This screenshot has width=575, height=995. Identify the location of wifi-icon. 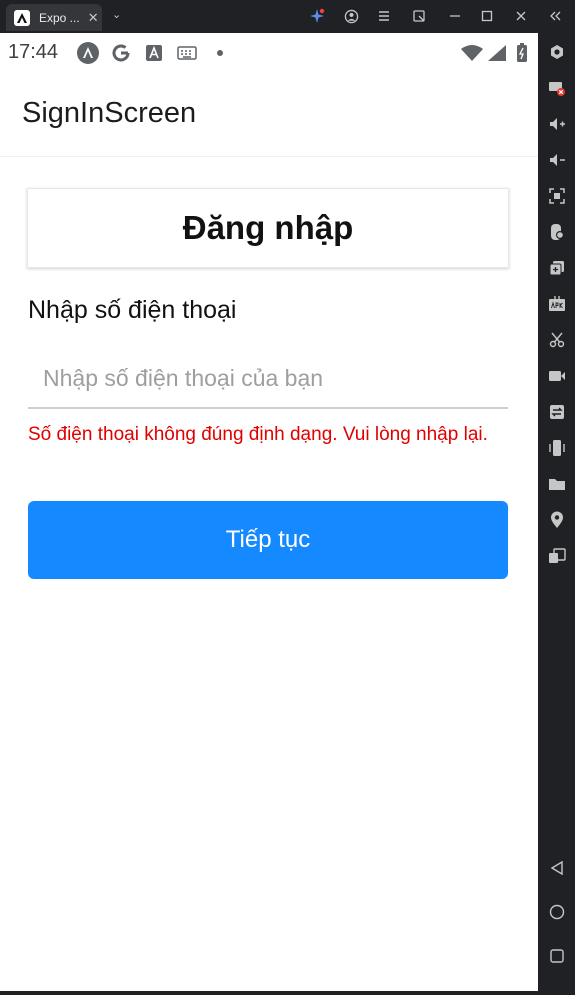
(472, 53).